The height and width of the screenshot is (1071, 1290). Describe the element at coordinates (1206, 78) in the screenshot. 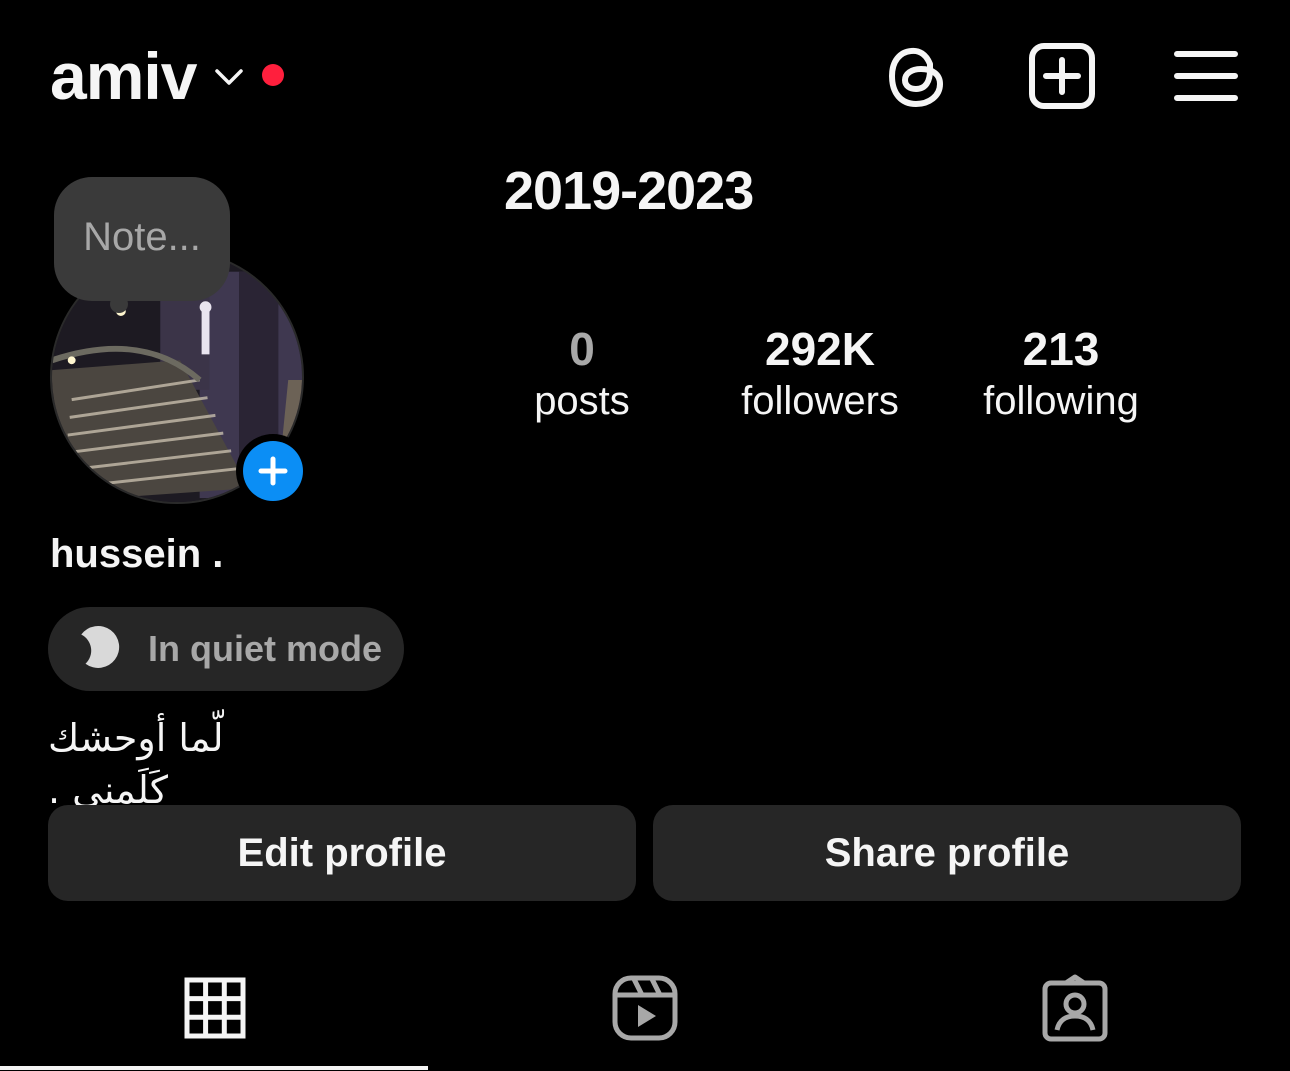

I see `menu-icon` at that location.